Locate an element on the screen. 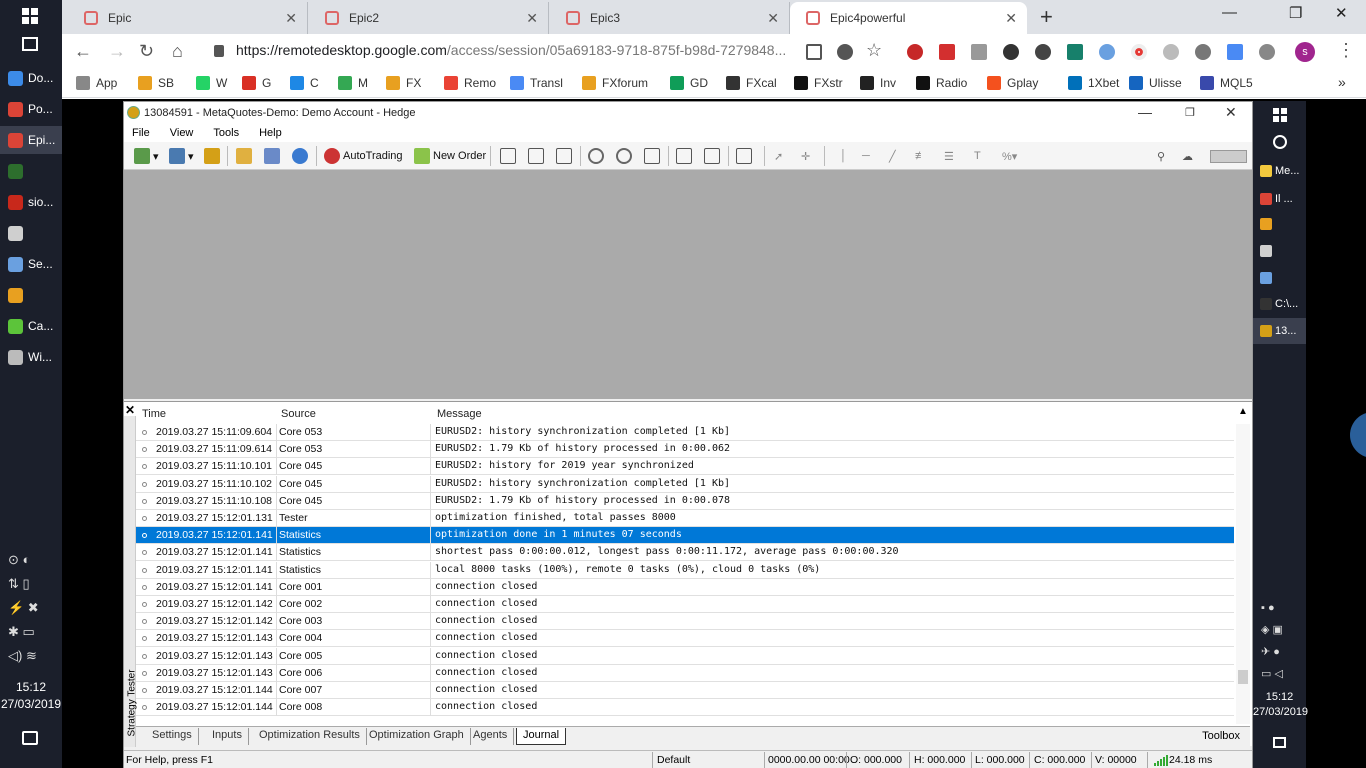 The width and height of the screenshot is (1366, 768). cortana-icon is located at coordinates (1280, 142).